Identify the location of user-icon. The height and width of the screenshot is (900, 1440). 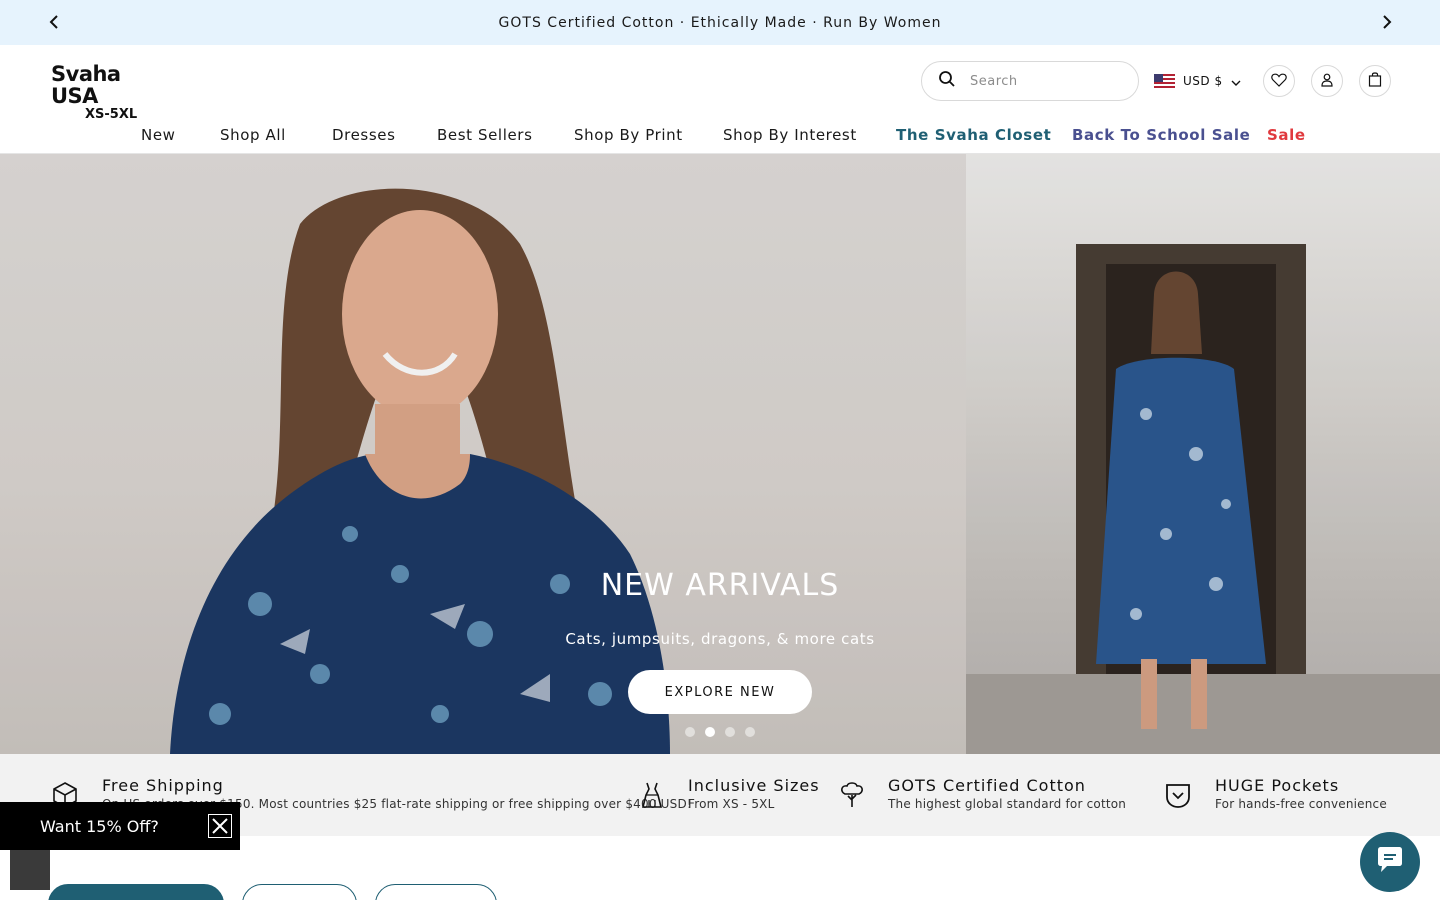
(1327, 81).